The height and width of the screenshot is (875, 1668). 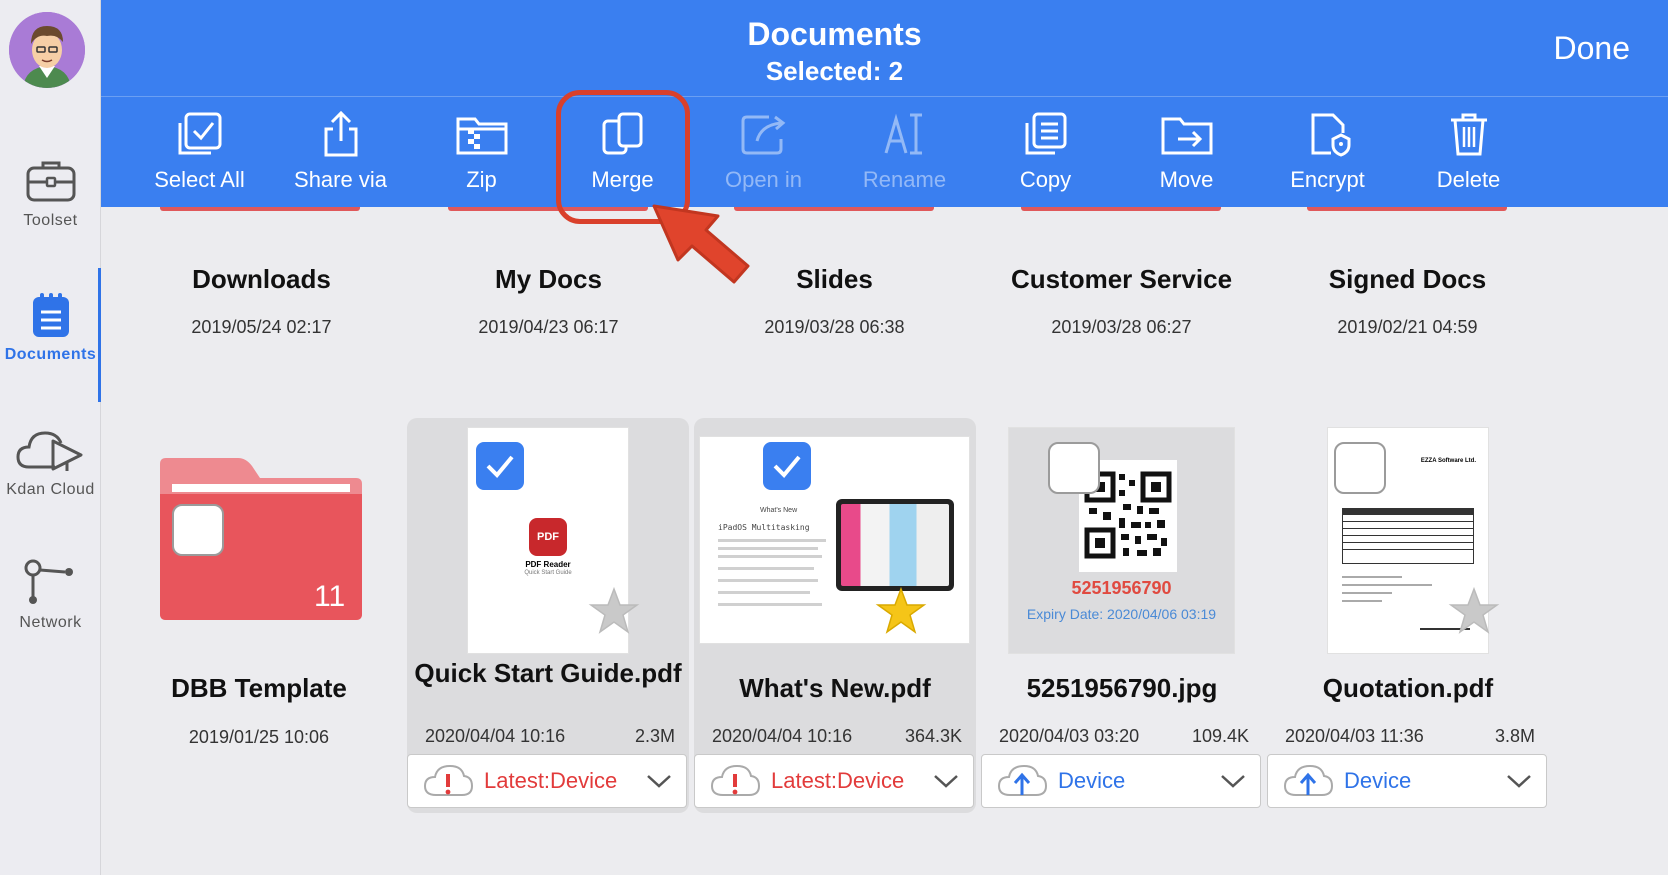 What do you see at coordinates (548, 673) in the screenshot?
I see `file-name: Quick Start Guide.pdf` at bounding box center [548, 673].